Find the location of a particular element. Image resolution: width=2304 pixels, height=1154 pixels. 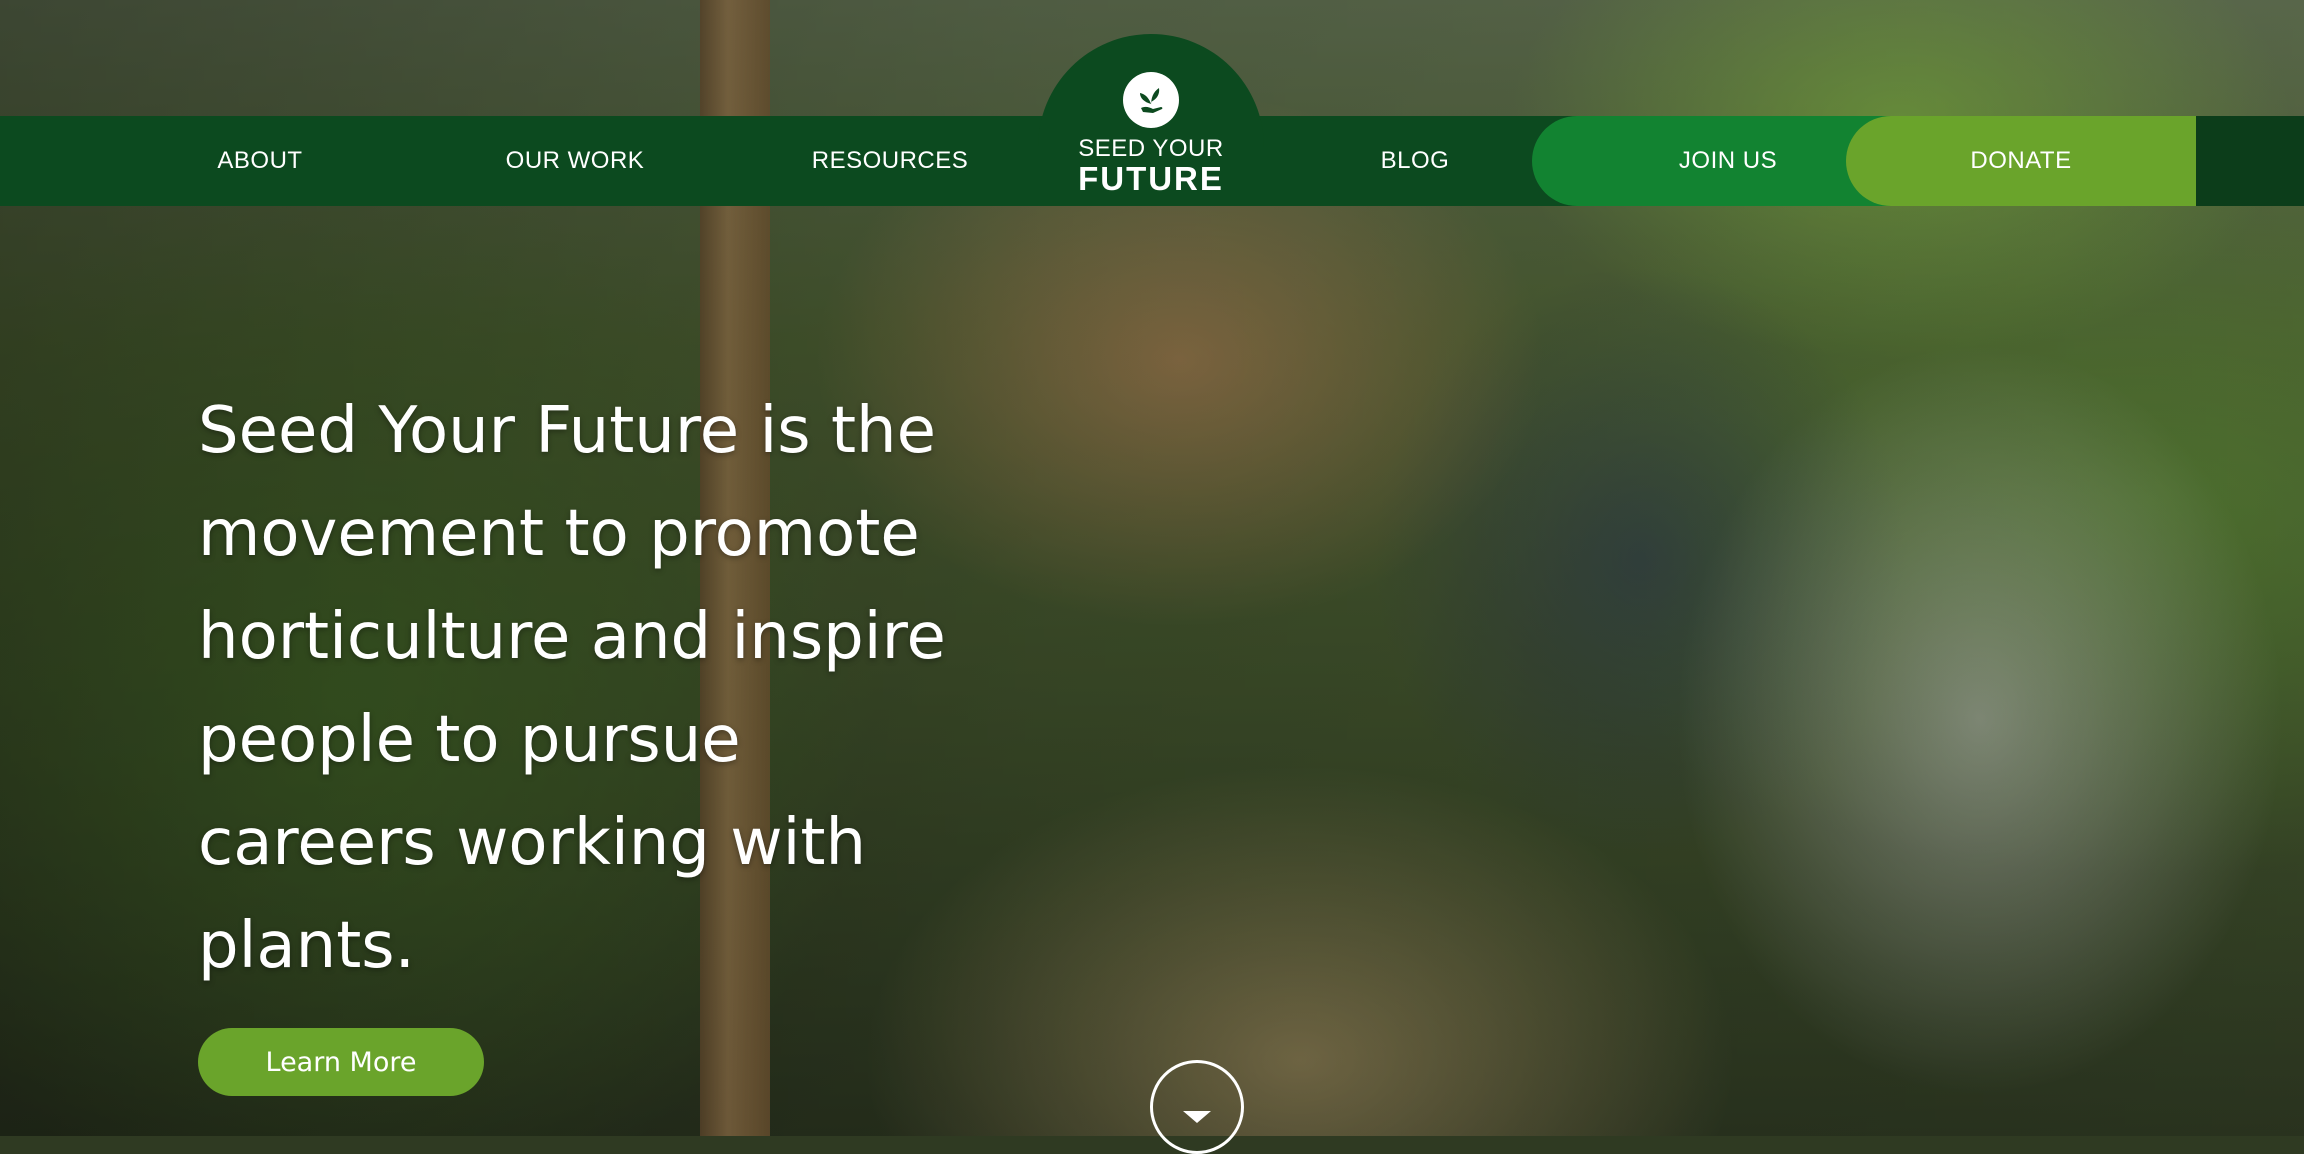

donate-button: DONATE is located at coordinates (2021, 161).